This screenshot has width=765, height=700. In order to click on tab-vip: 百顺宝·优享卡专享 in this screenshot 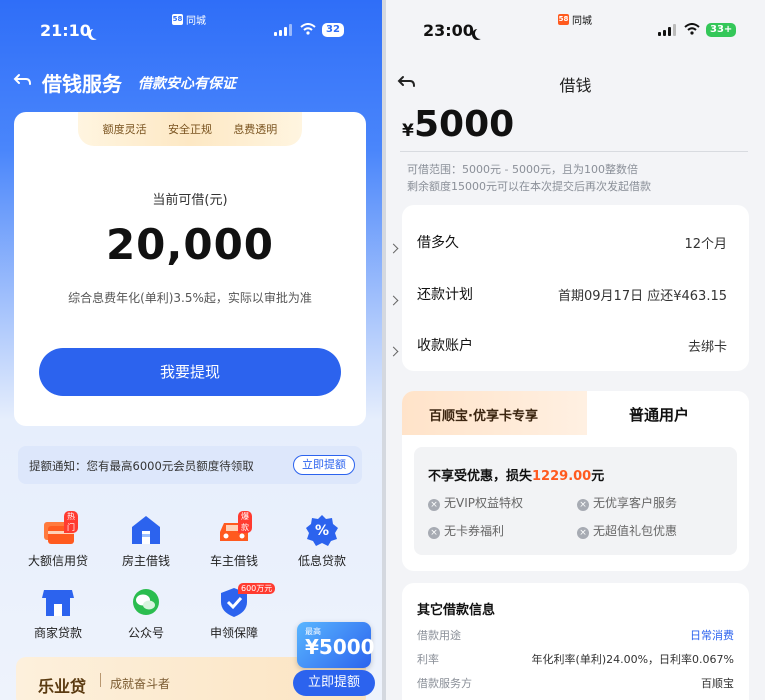, I will do `click(494, 413)`.